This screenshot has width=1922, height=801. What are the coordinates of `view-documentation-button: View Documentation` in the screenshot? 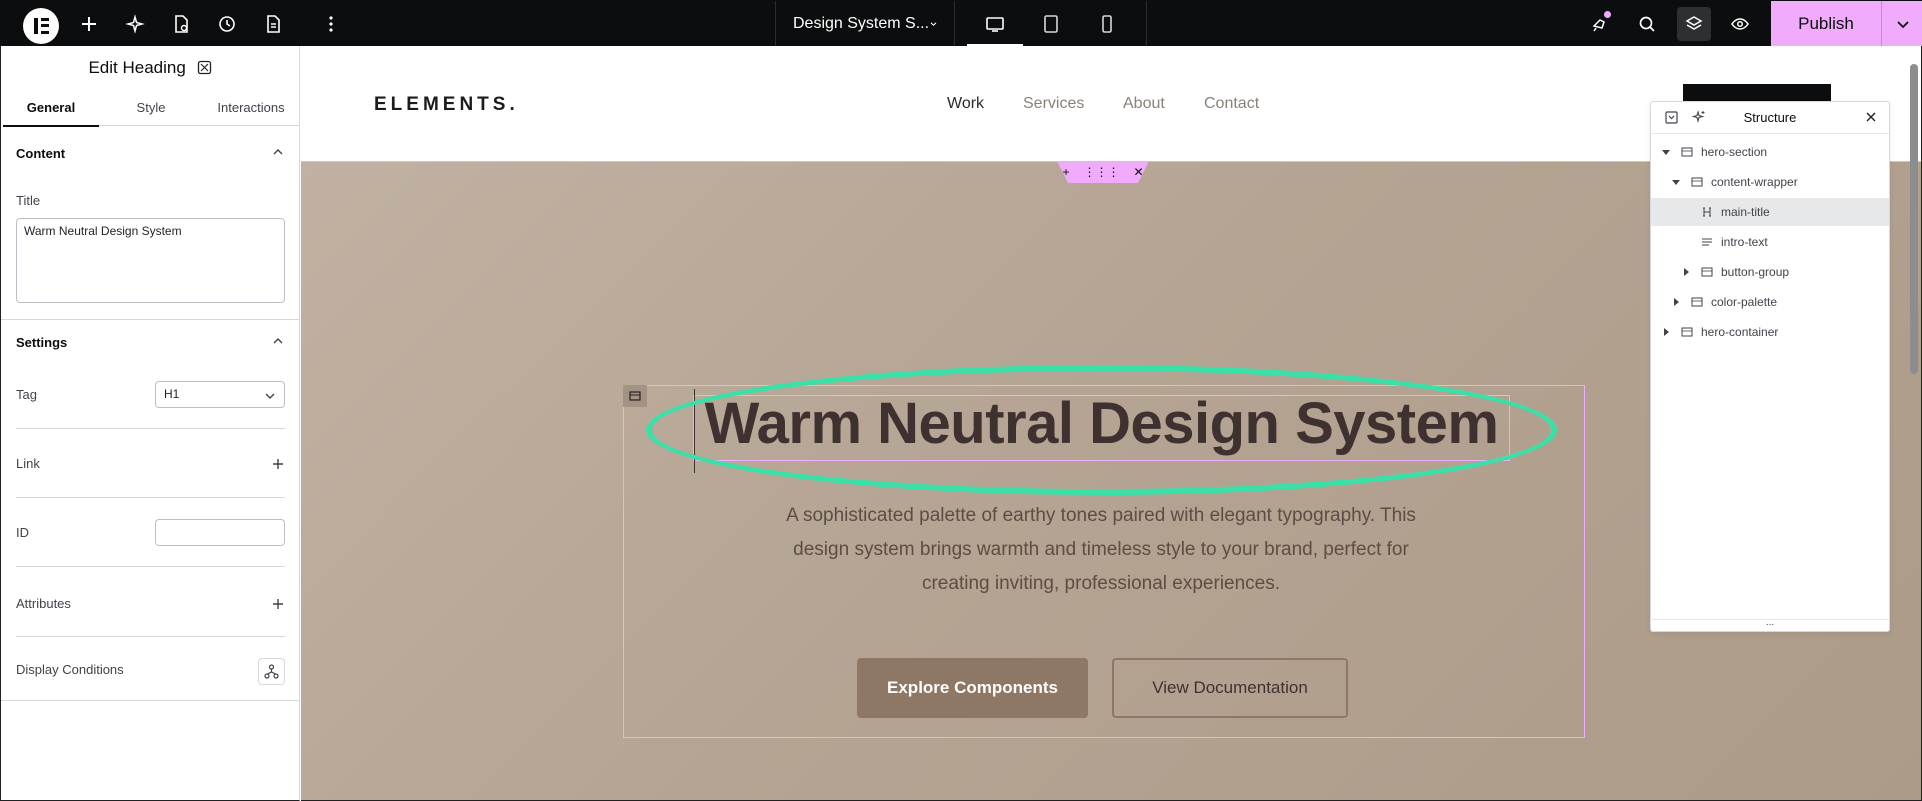 It's located at (1230, 688).